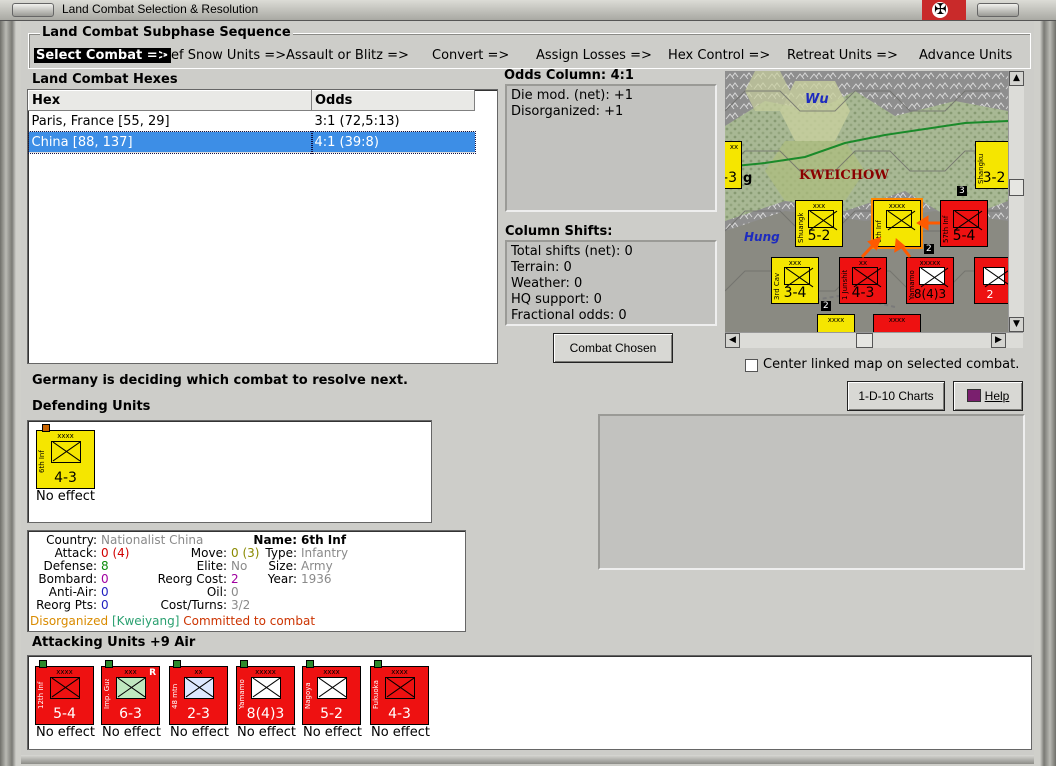 Image resolution: width=1056 pixels, height=766 pixels. Describe the element at coordinates (966, 55) in the screenshot. I see `step-advance-units: Advance Units` at that location.